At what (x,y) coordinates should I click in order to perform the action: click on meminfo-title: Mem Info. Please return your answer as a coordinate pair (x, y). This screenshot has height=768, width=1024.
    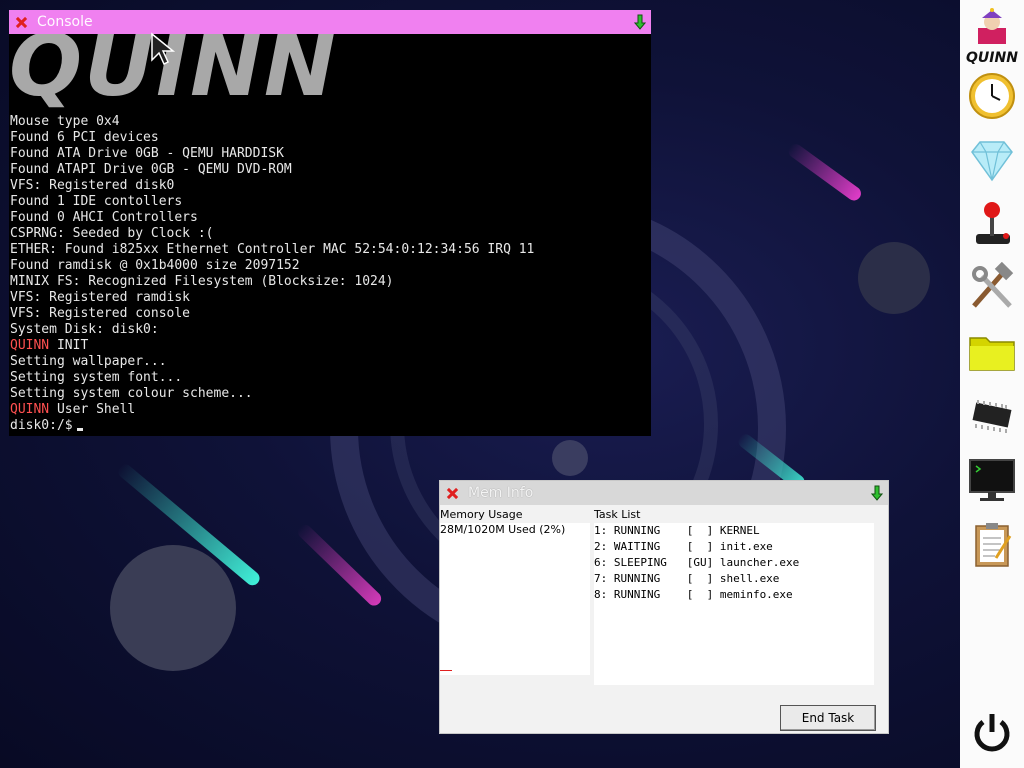
    Looking at the image, I should click on (501, 493).